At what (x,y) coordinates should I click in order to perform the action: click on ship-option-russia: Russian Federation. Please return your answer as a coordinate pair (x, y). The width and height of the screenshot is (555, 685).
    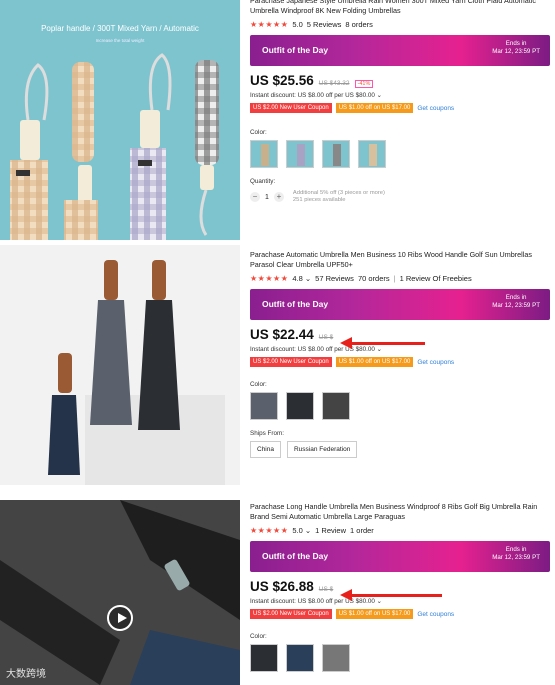
    Looking at the image, I should click on (322, 449).